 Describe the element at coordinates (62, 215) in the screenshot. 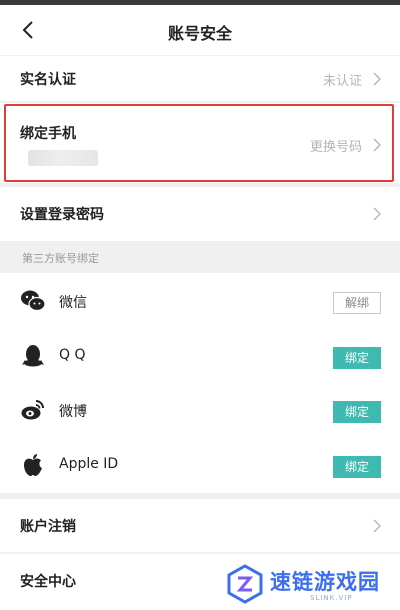

I see `login-password-label: 设置登录密码` at that location.